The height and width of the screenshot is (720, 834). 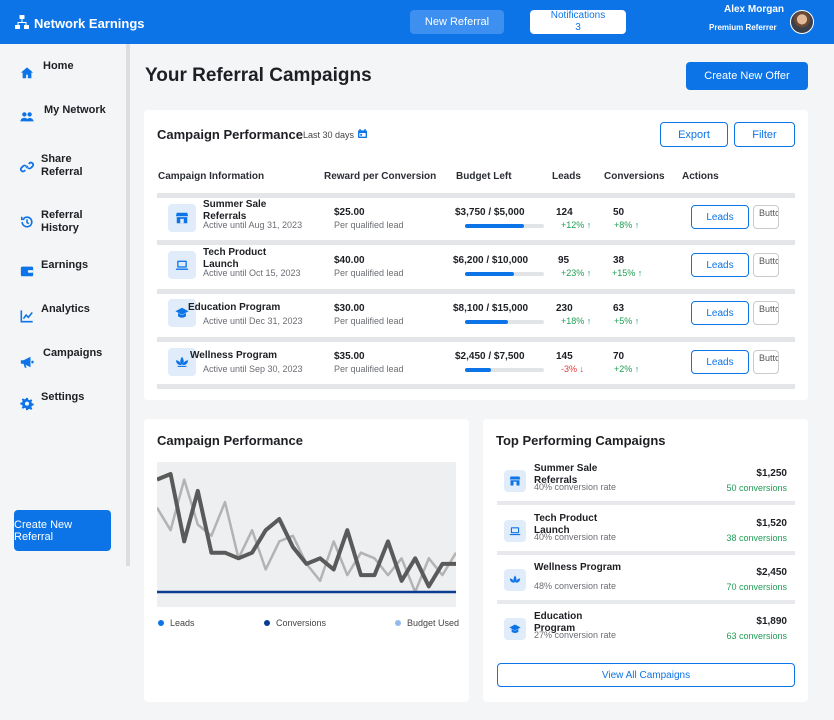 I want to click on sidebar-item-share-referral: Share Referral, so click(x=63, y=168).